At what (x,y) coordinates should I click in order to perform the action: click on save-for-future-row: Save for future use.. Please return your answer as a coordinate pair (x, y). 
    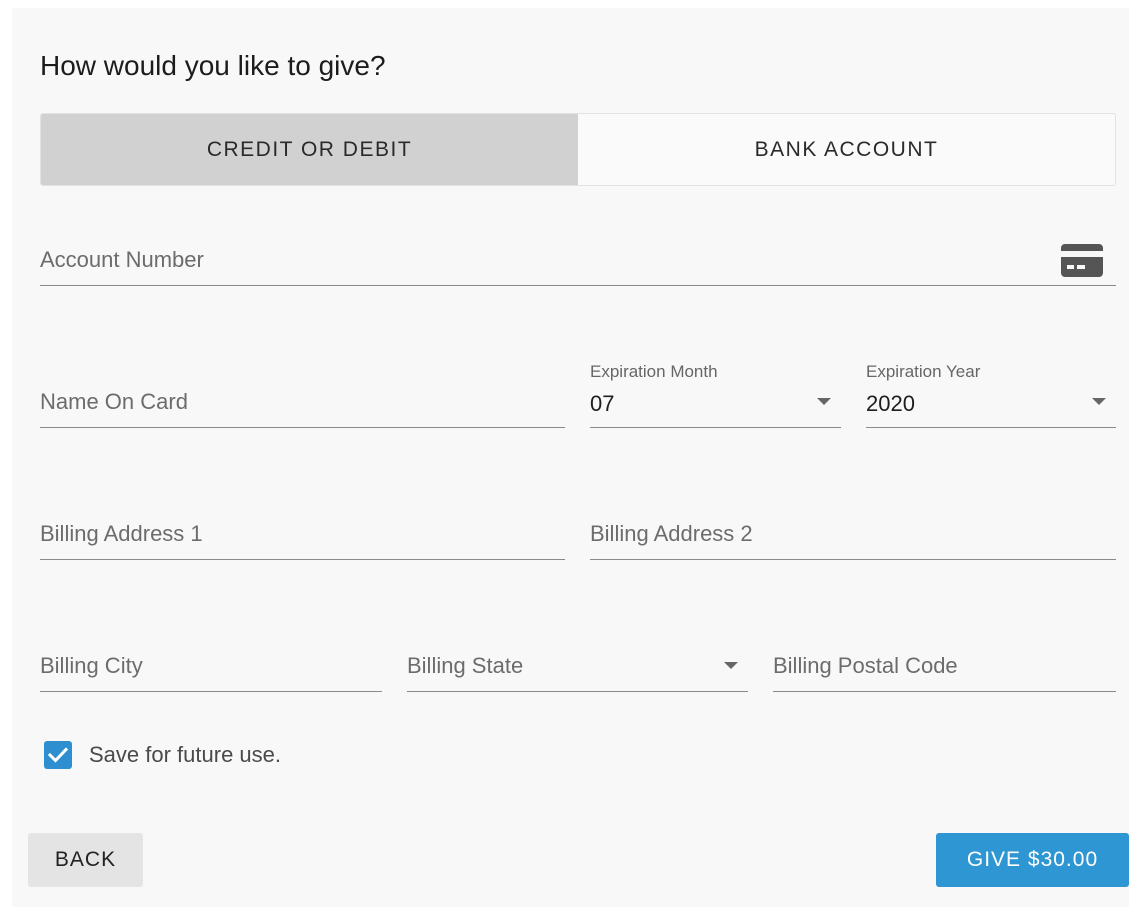
    Looking at the image, I should click on (162, 755).